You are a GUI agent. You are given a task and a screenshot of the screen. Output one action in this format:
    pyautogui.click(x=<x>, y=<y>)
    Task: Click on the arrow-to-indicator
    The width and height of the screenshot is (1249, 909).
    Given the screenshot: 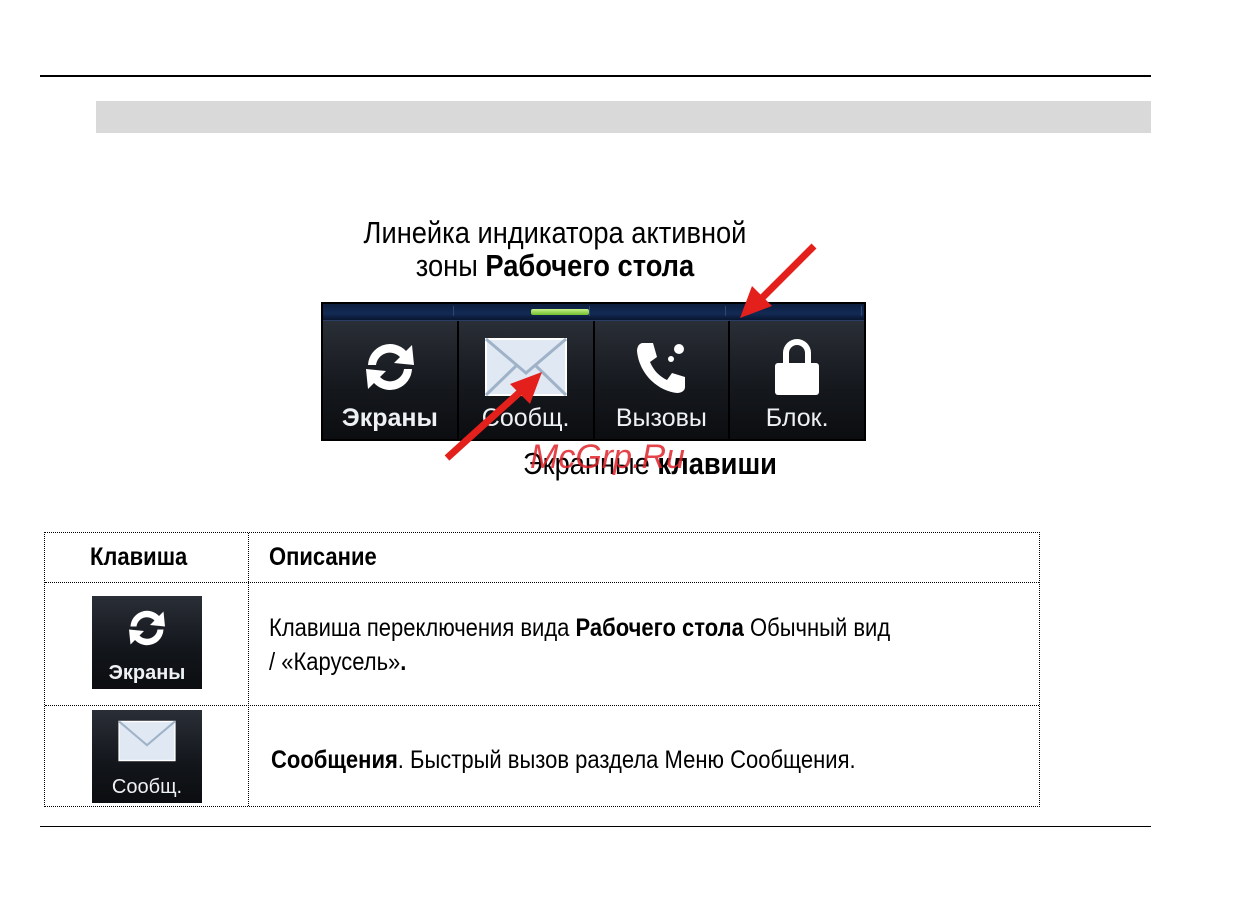 What is the action you would take?
    pyautogui.click(x=778, y=280)
    